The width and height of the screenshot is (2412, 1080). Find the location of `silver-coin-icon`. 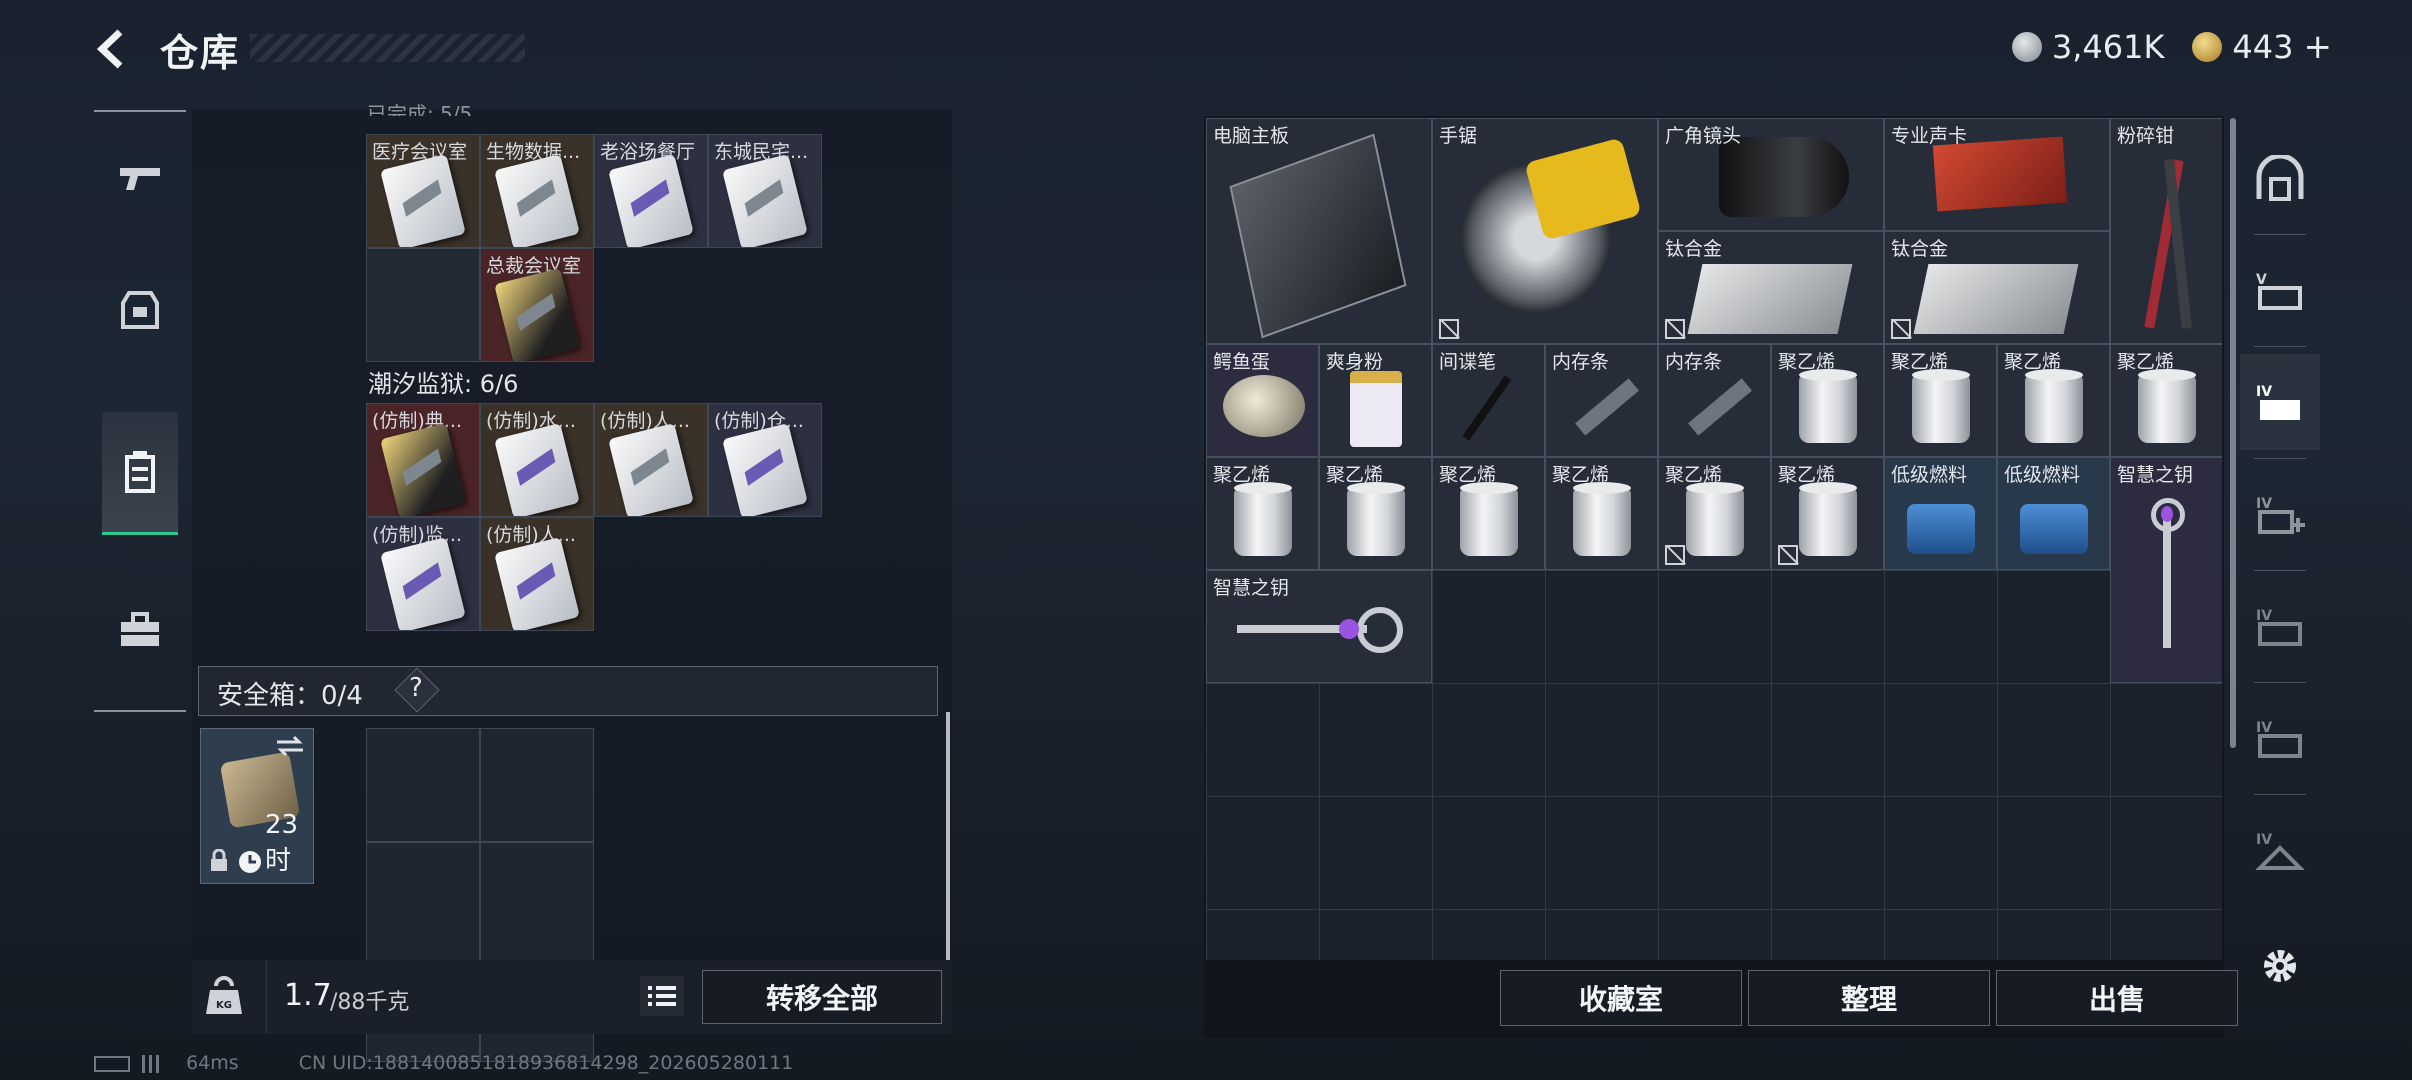

silver-coin-icon is located at coordinates (2026, 47).